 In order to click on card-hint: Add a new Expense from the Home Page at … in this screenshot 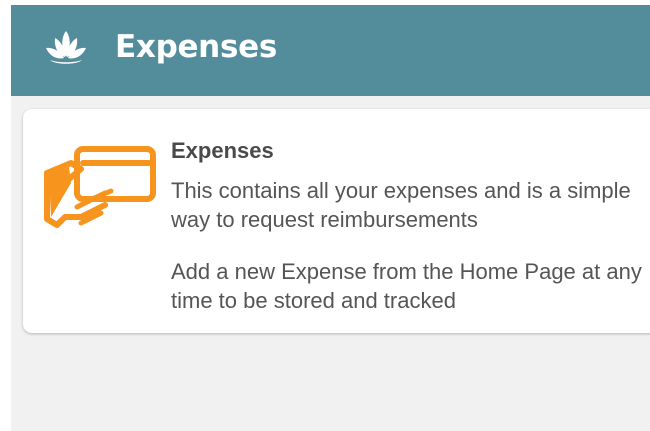, I will do `click(406, 286)`.